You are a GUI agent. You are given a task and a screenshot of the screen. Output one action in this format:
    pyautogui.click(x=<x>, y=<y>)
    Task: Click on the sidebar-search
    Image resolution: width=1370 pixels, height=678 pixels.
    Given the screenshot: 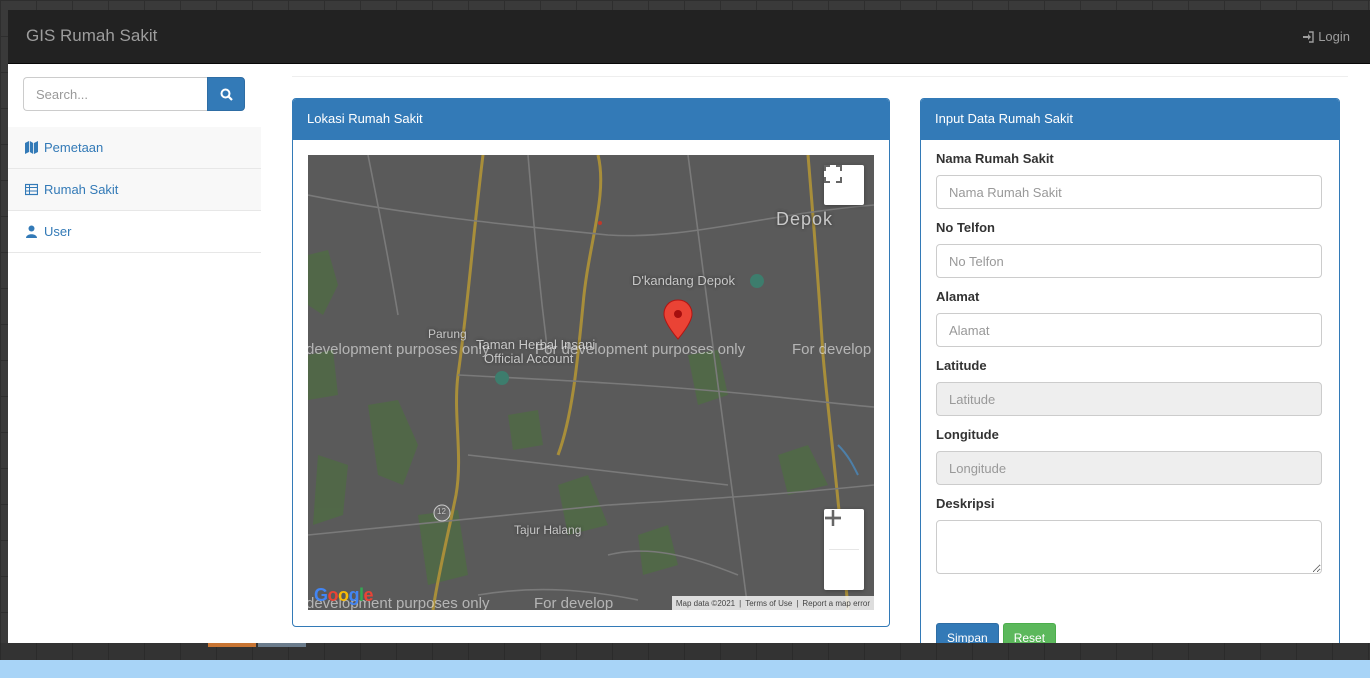 What is the action you would take?
    pyautogui.click(x=134, y=94)
    